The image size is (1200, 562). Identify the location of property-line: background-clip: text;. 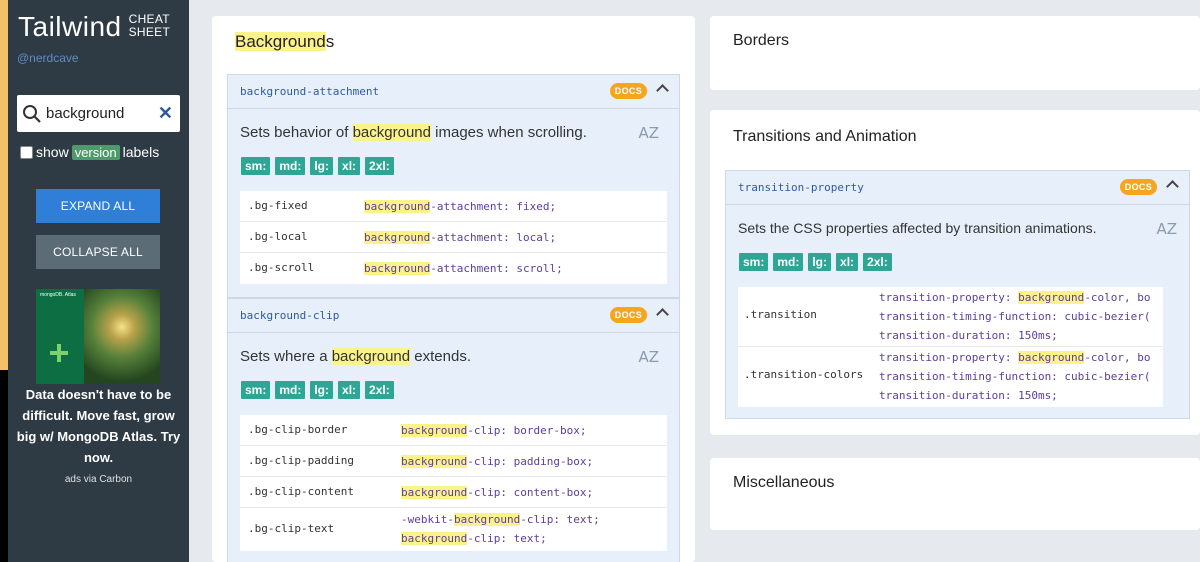
(500, 538).